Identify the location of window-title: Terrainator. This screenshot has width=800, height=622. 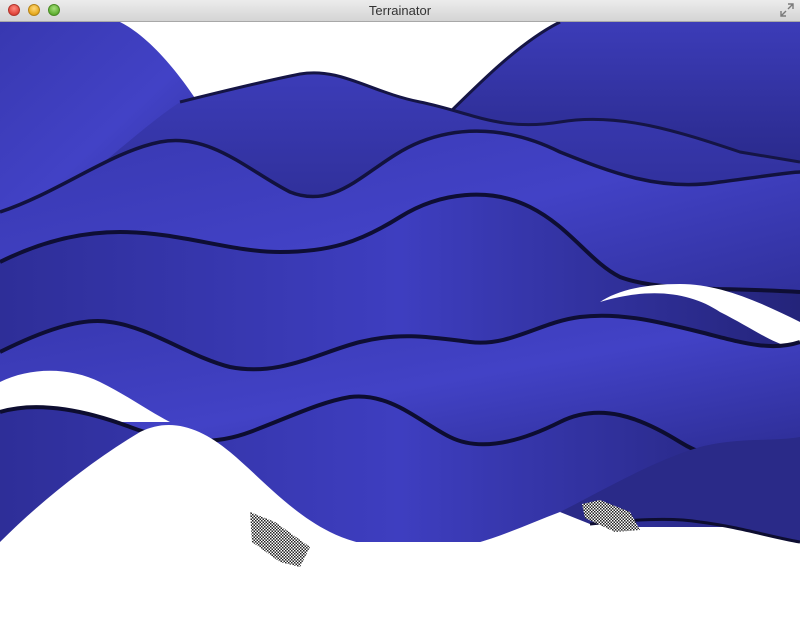
(400, 10).